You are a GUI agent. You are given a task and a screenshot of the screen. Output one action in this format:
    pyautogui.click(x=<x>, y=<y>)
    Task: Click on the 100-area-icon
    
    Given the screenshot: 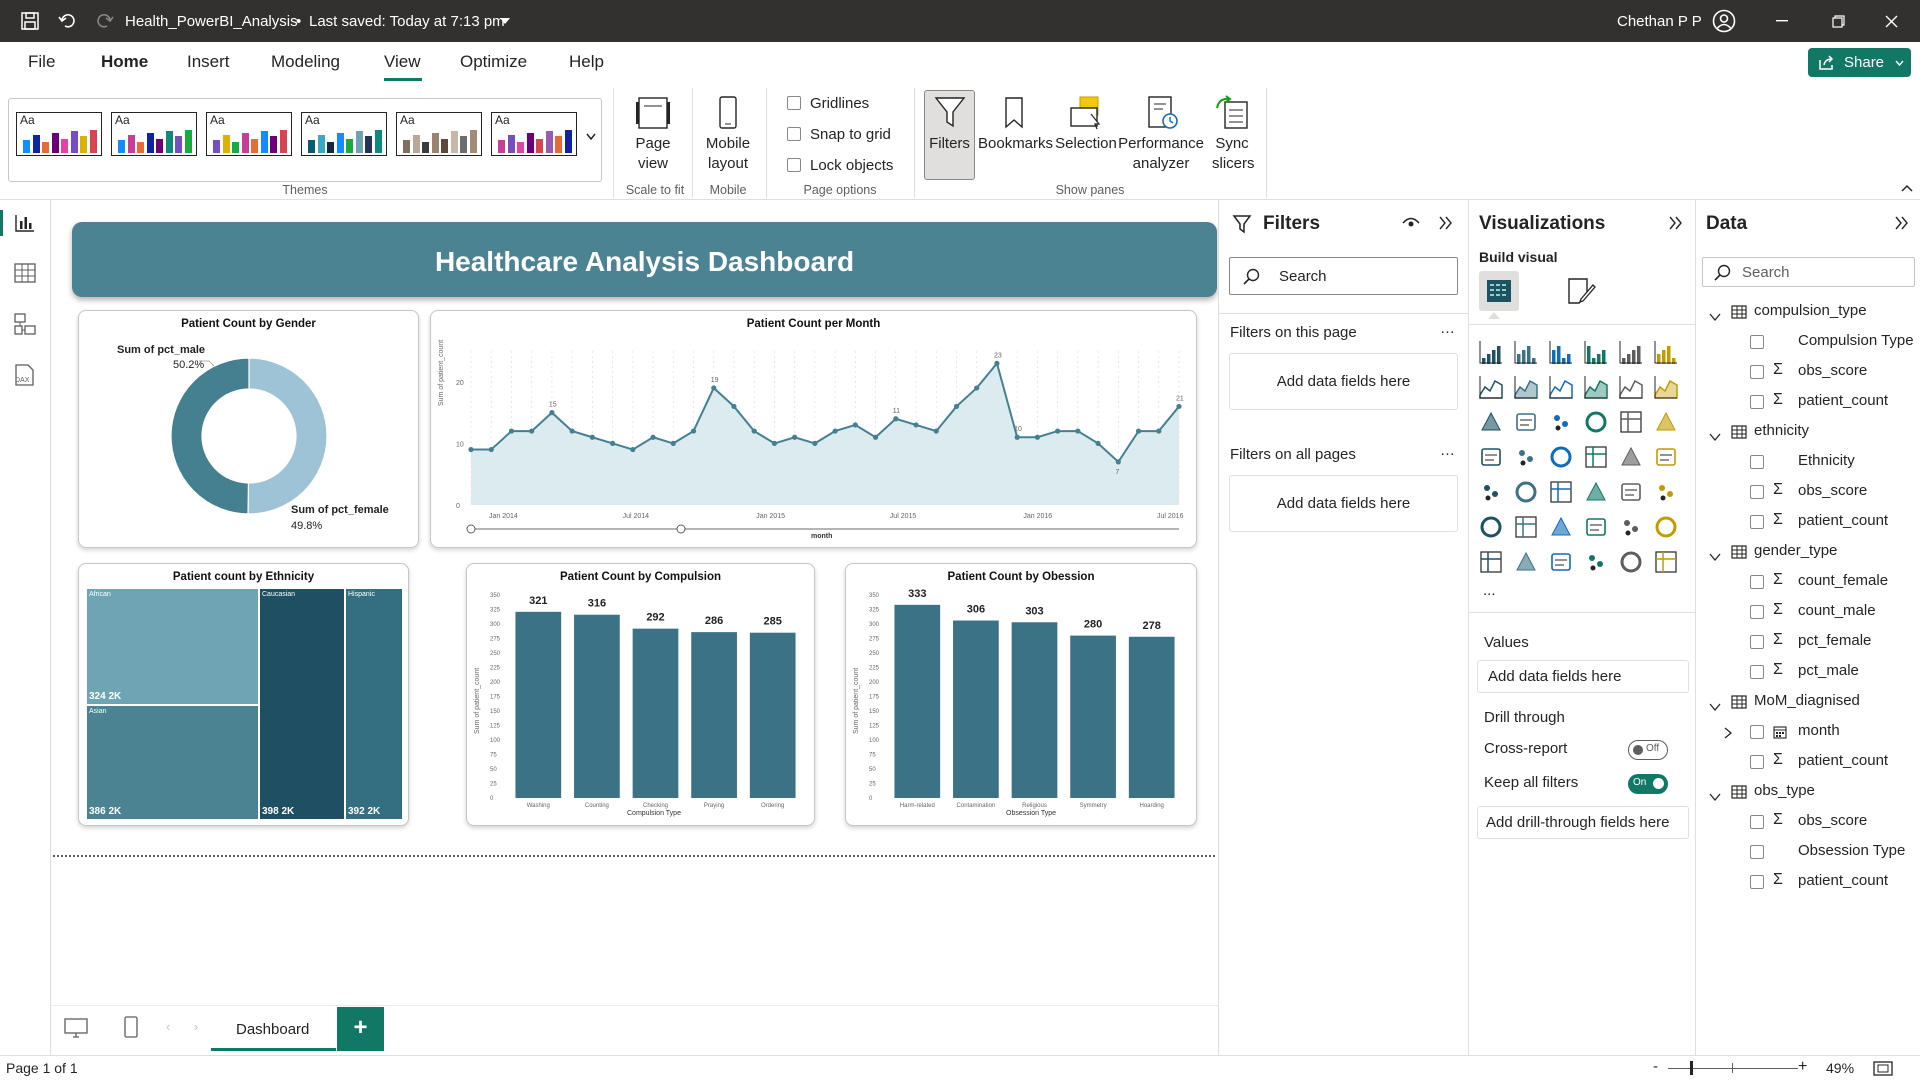 What is the action you would take?
    pyautogui.click(x=1596, y=387)
    